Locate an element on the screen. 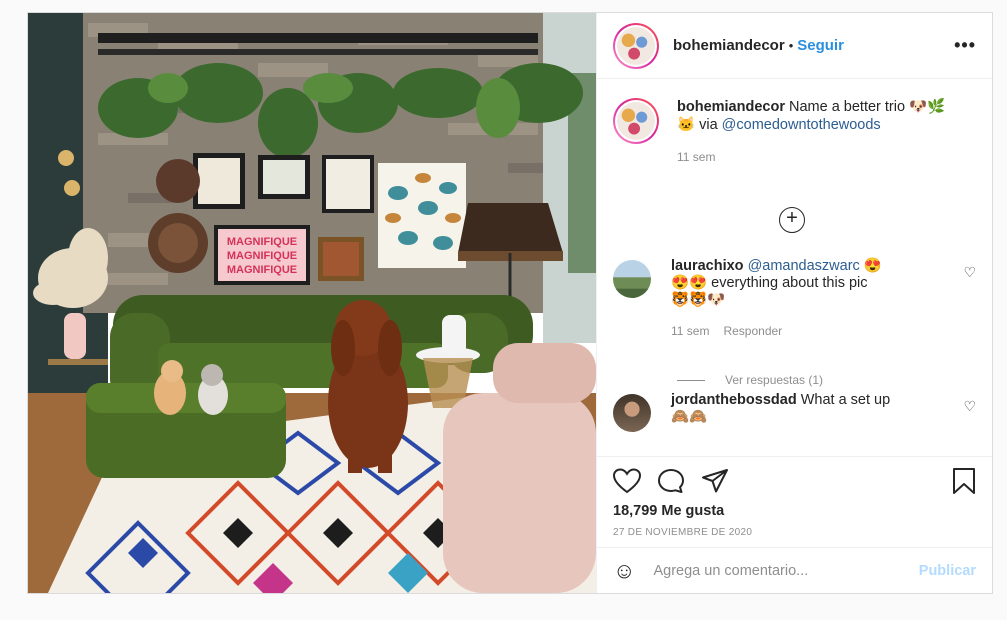 The height and width of the screenshot is (620, 1007). load-more-comments-icon: + is located at coordinates (792, 220).